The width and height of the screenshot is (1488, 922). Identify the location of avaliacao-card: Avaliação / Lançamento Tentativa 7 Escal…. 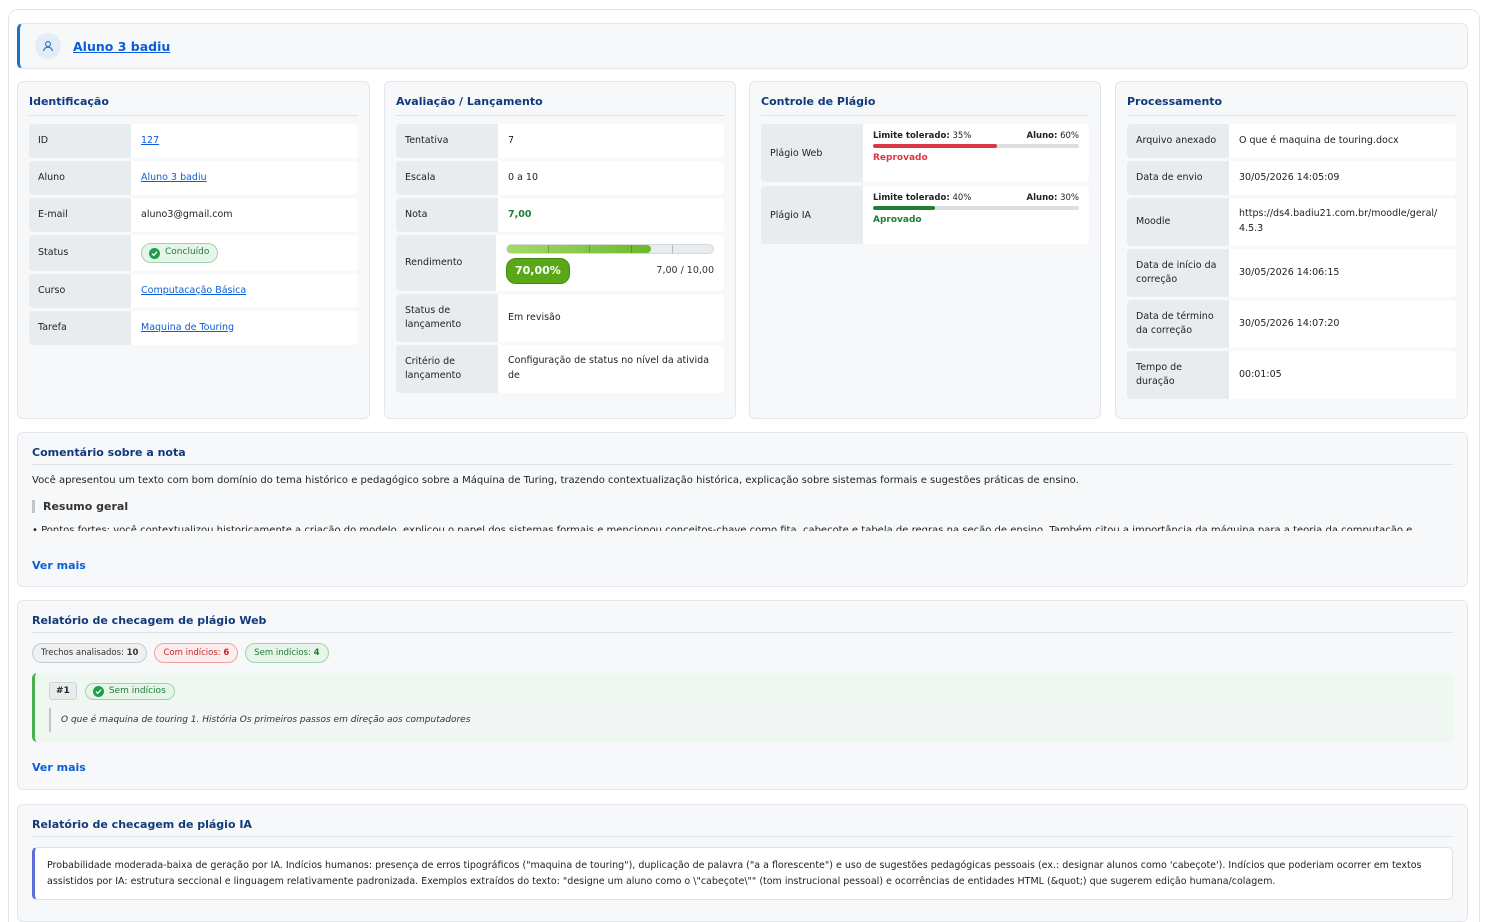
(560, 250).